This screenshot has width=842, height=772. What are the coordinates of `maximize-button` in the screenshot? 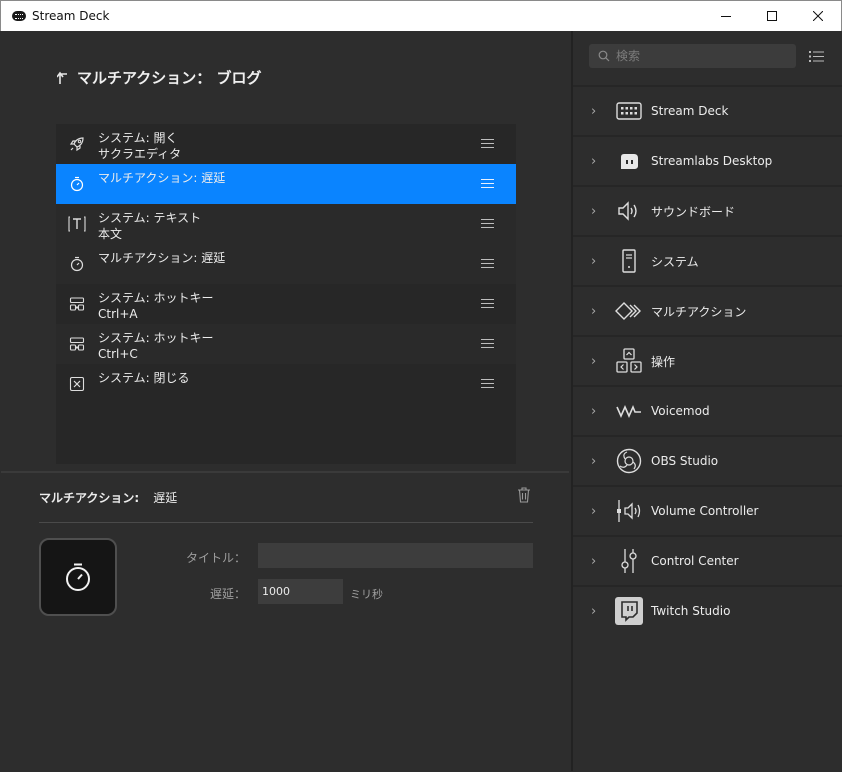 It's located at (772, 16).